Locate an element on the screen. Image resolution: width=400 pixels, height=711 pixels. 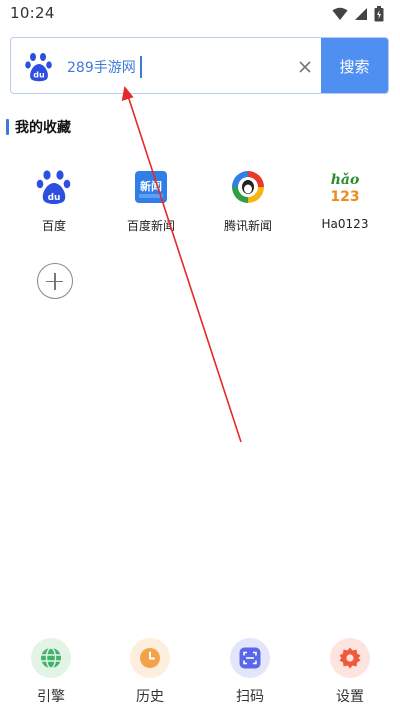
favorite-baidu: du 百度 is located at coordinates (54, 201).